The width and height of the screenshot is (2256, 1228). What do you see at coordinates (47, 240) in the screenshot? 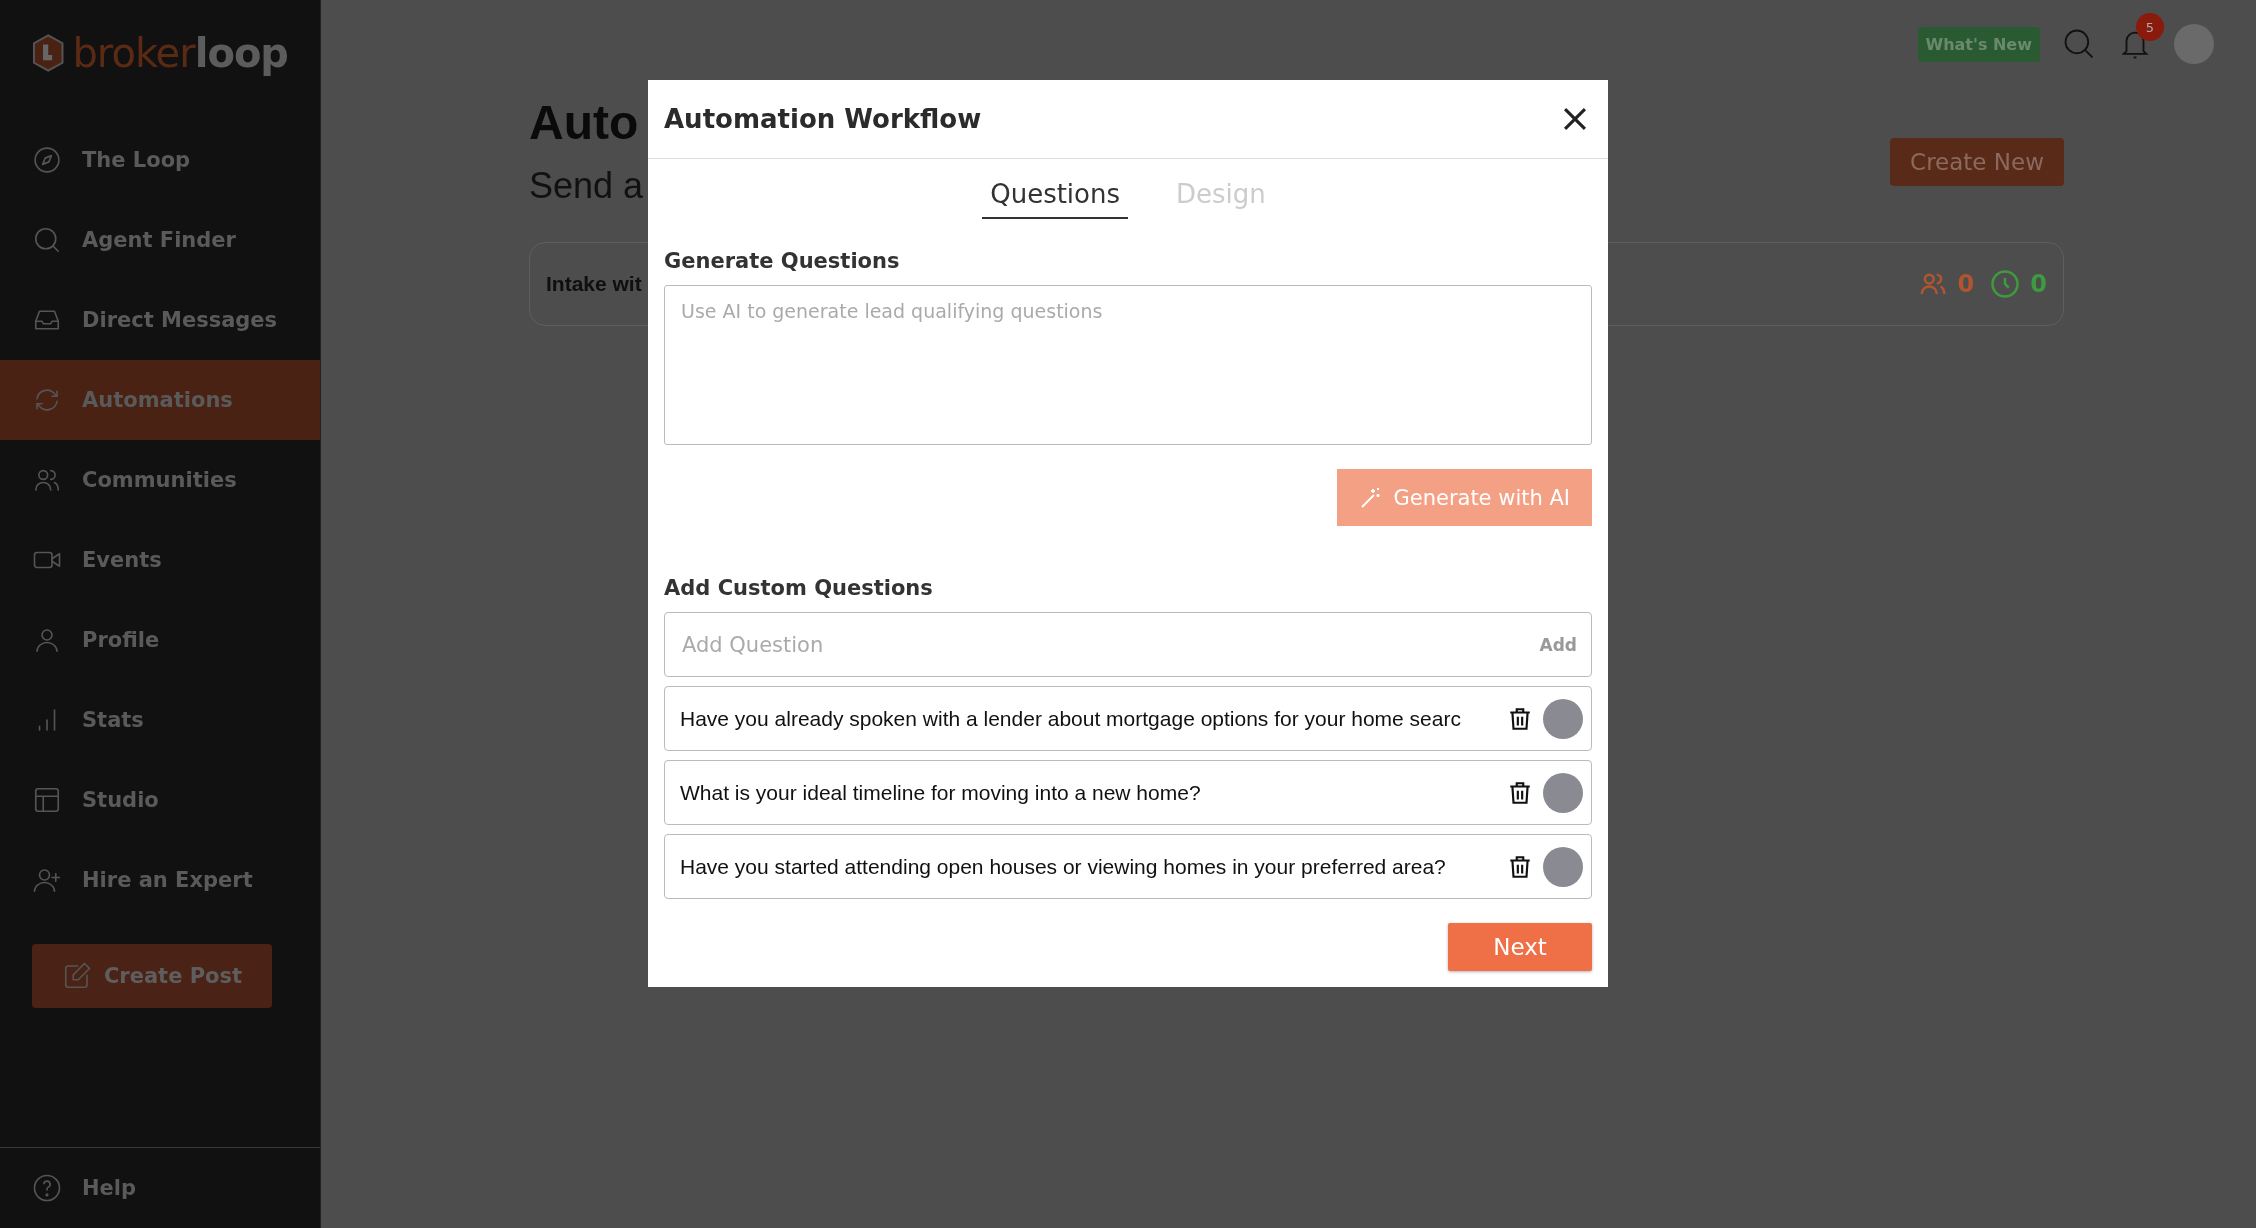
I see `search-icon` at bounding box center [47, 240].